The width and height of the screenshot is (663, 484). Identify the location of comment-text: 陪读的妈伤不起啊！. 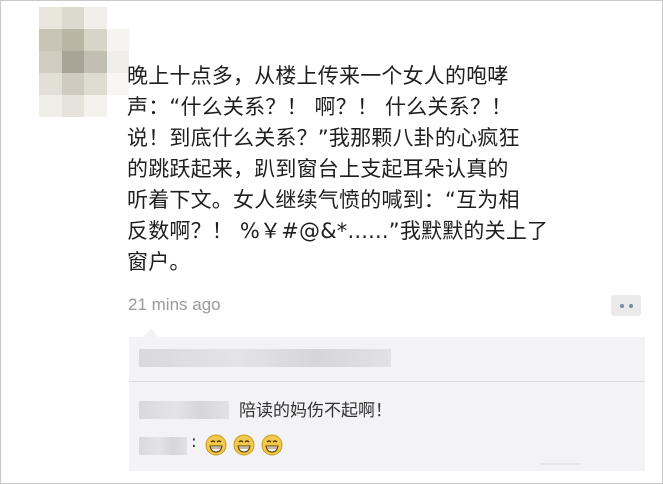
(315, 411).